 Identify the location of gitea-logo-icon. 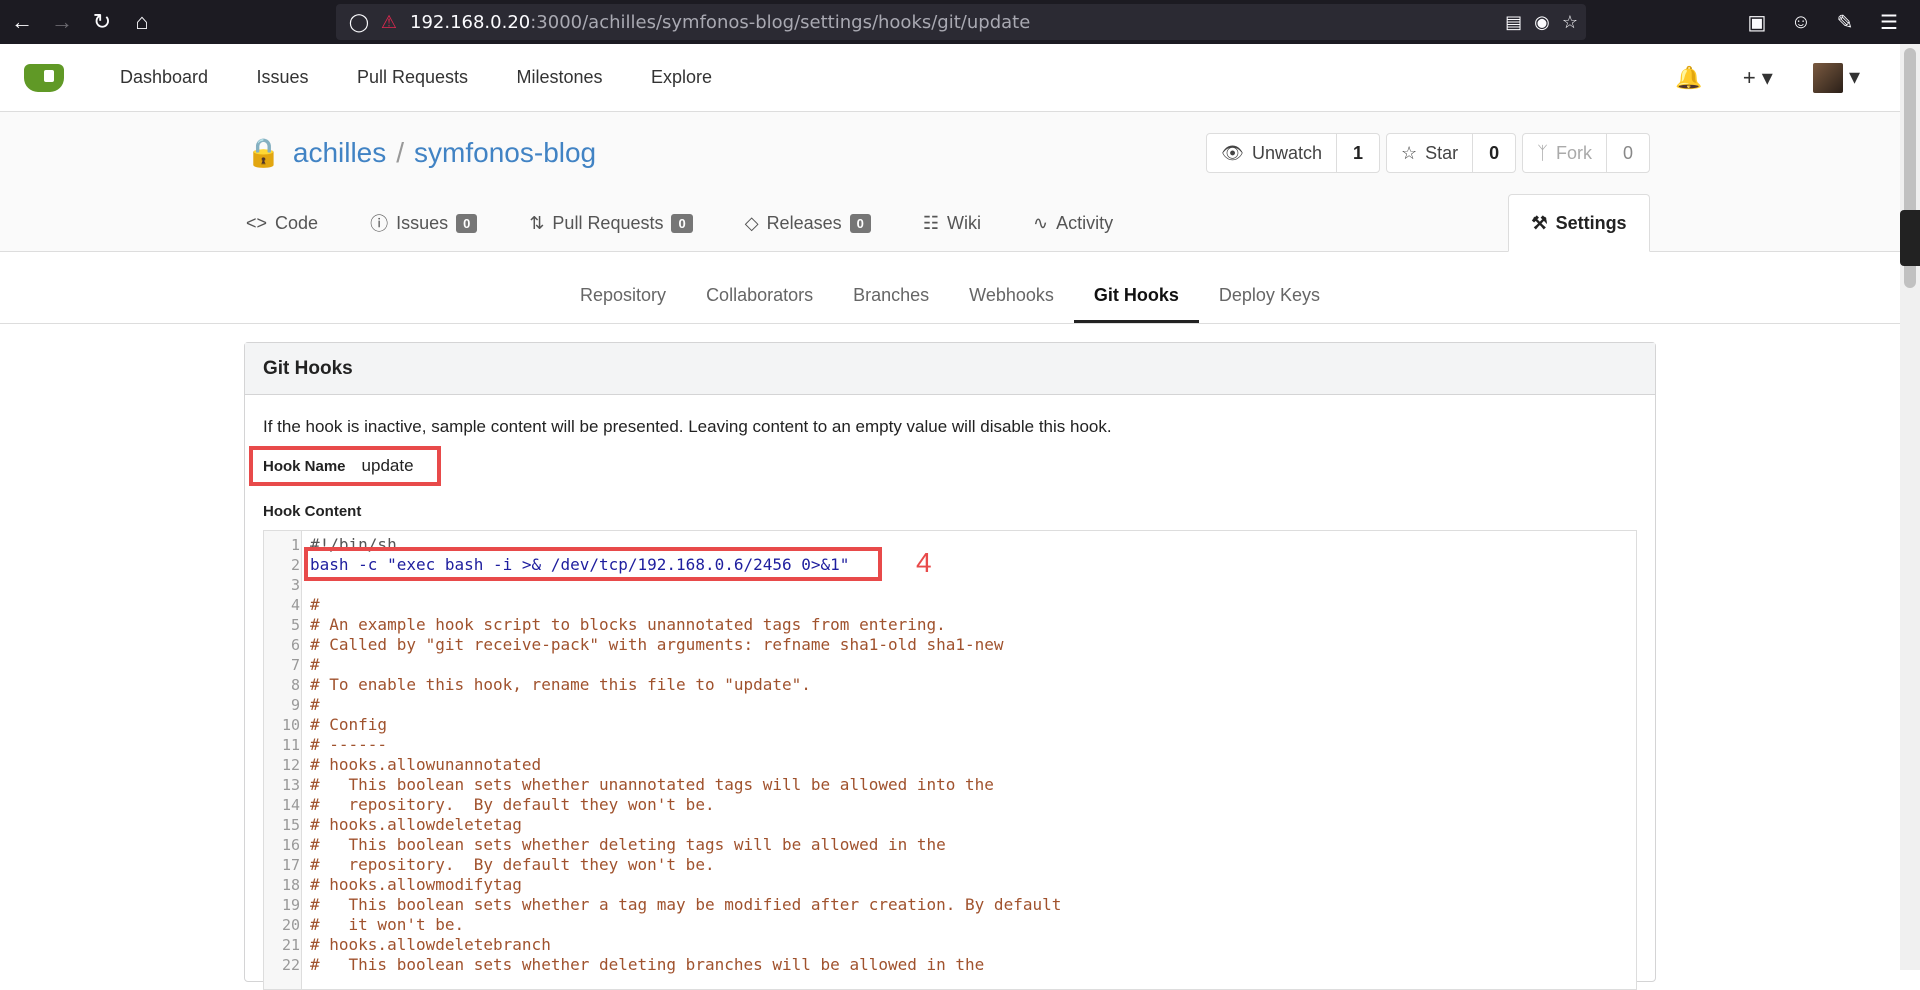
(44, 77).